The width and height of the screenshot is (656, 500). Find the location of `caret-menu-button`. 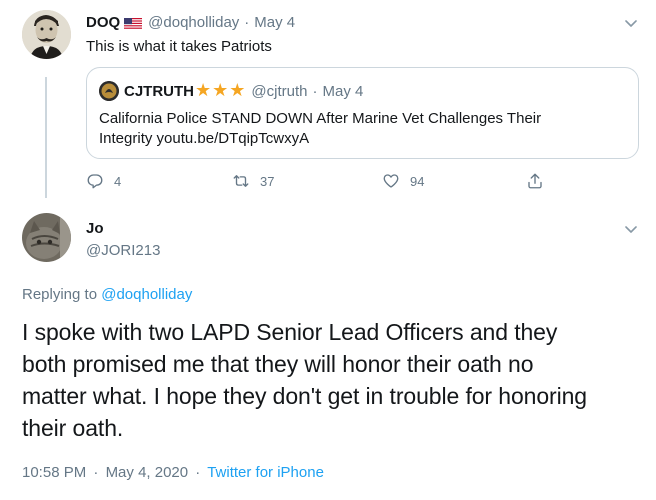

caret-menu-button is located at coordinates (631, 25).